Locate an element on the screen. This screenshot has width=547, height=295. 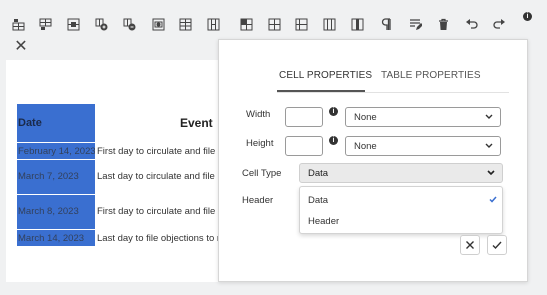
split-cell-horizontal-icon is located at coordinates (213, 24).